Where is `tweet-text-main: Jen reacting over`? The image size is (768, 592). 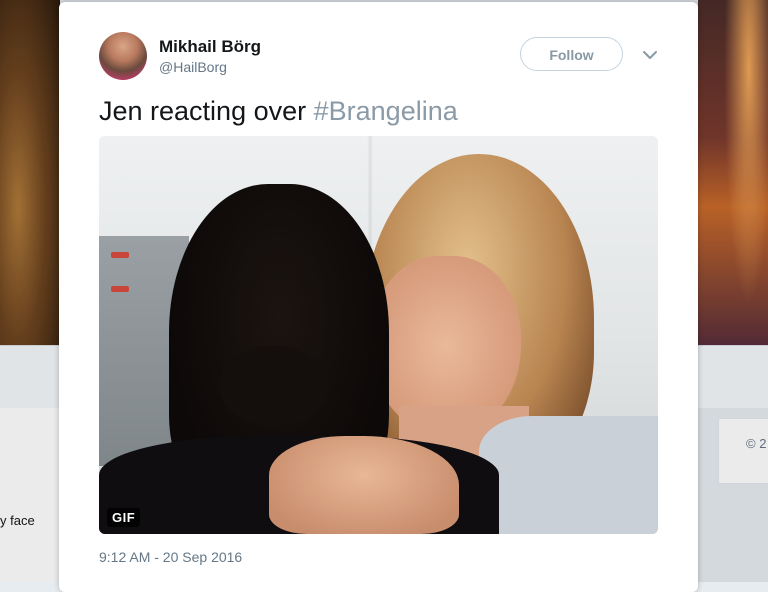 tweet-text-main: Jen reacting over is located at coordinates (206, 111).